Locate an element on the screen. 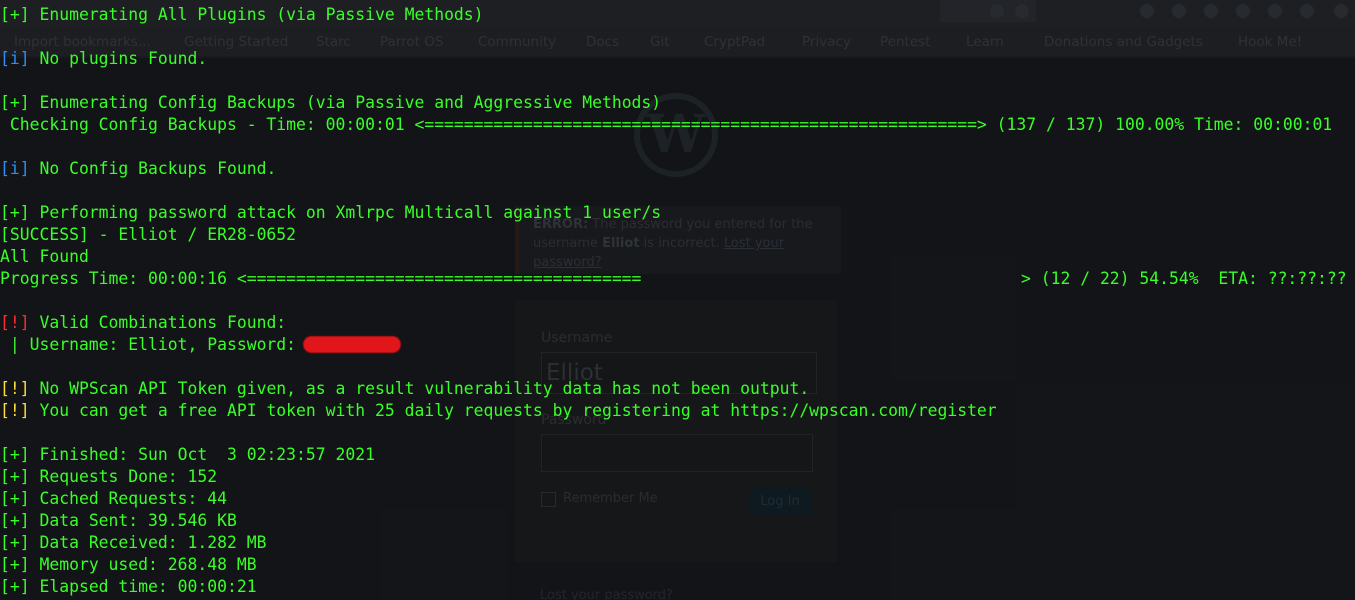 This screenshot has width=1355, height=600. line-text: Elapsed time: 00:00:21 is located at coordinates (143, 586).